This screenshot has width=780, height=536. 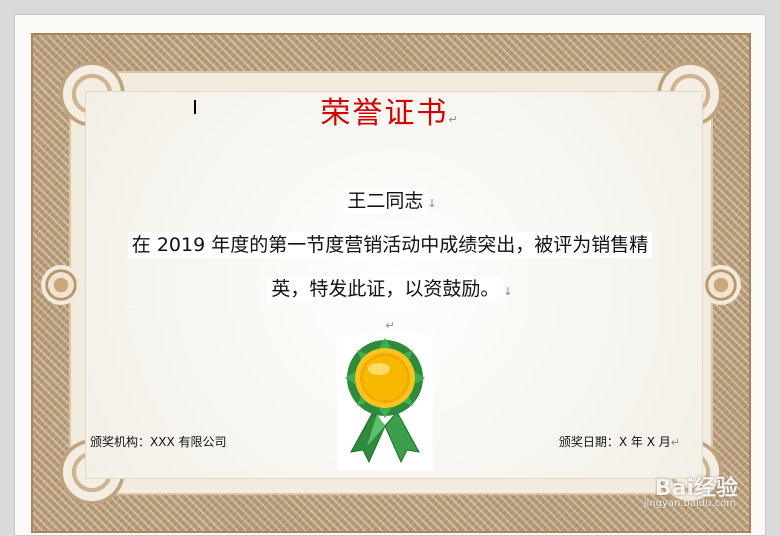 I want to click on date-label: 颁奖日期：X 年 X 月↵, so click(x=619, y=441).